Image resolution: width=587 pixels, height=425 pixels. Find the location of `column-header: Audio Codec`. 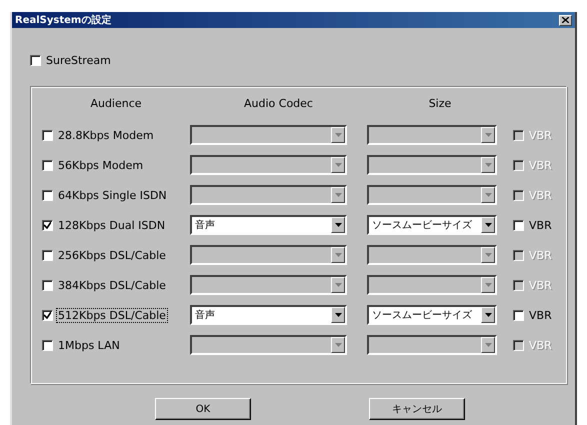

column-header: Audio Codec is located at coordinates (278, 104).